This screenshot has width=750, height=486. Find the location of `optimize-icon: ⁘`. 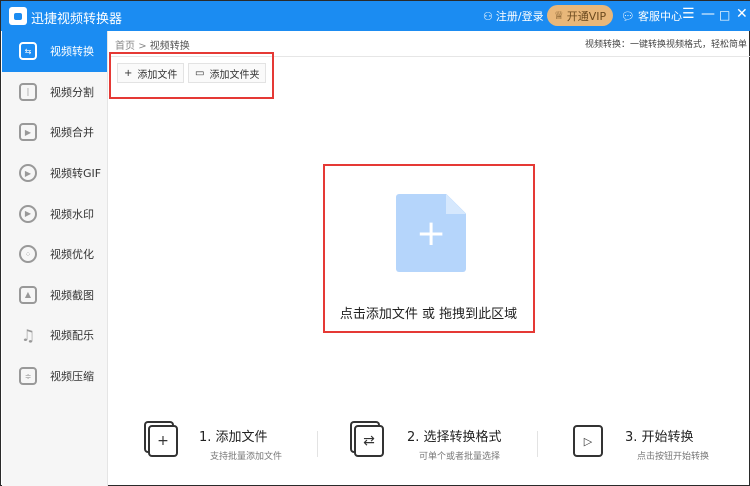

optimize-icon: ⁘ is located at coordinates (28, 254).